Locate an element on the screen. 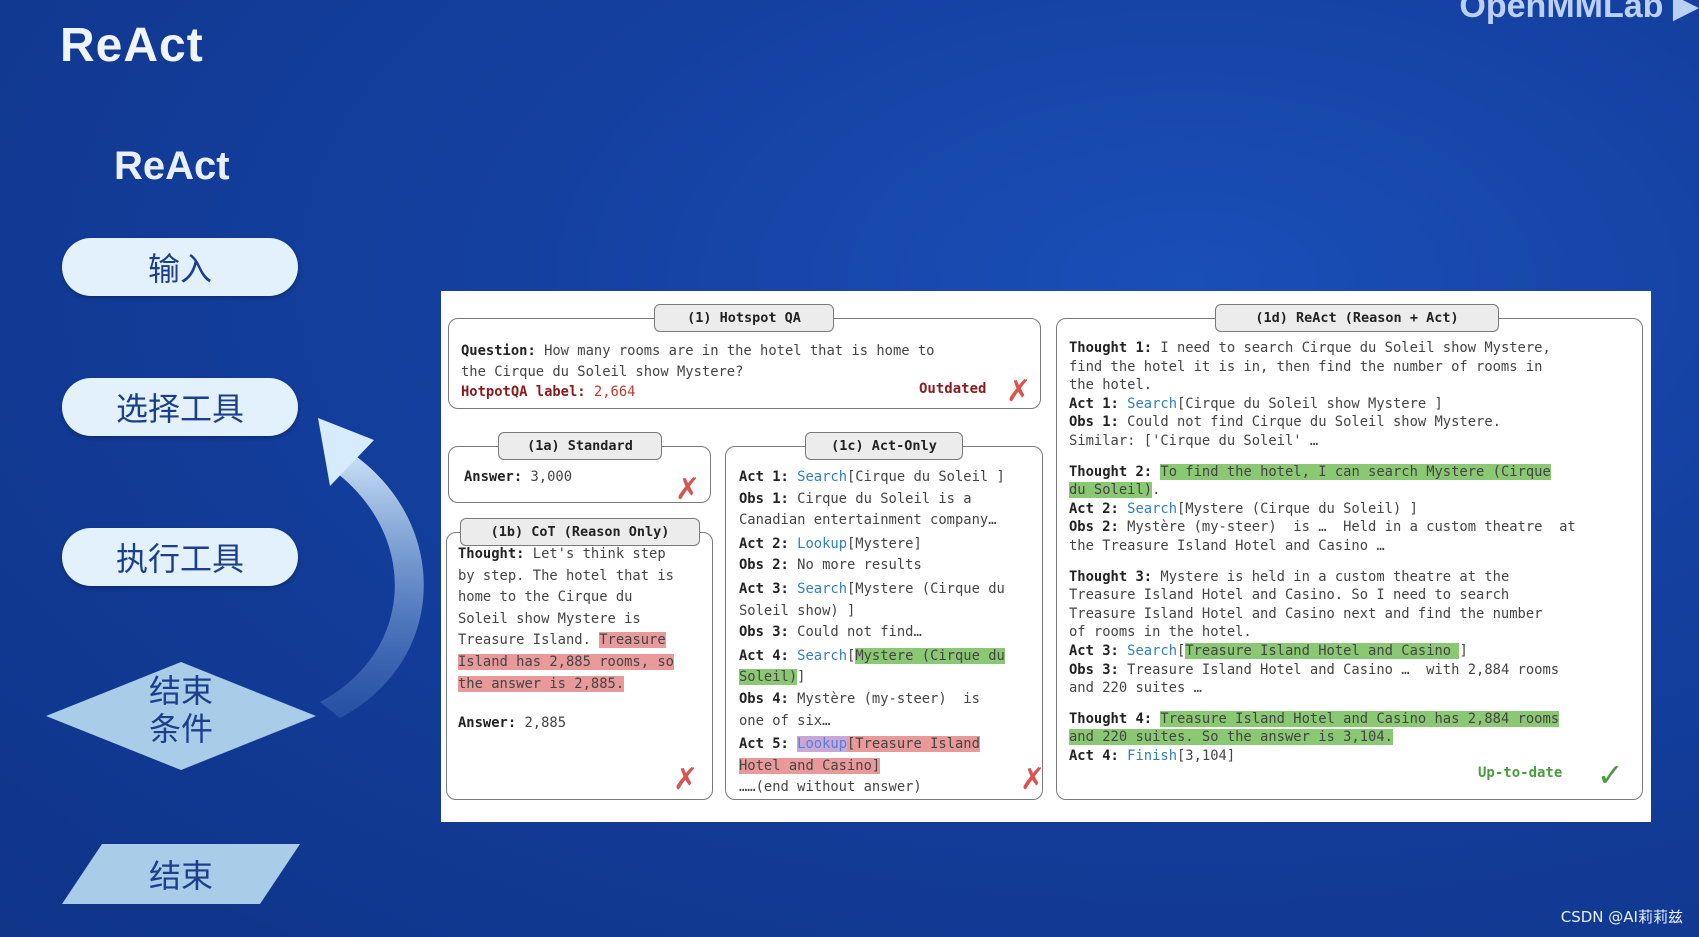 This screenshot has height=937, width=1699. tab-react: (1d) ReAct (Reason + Act) is located at coordinates (1357, 318).